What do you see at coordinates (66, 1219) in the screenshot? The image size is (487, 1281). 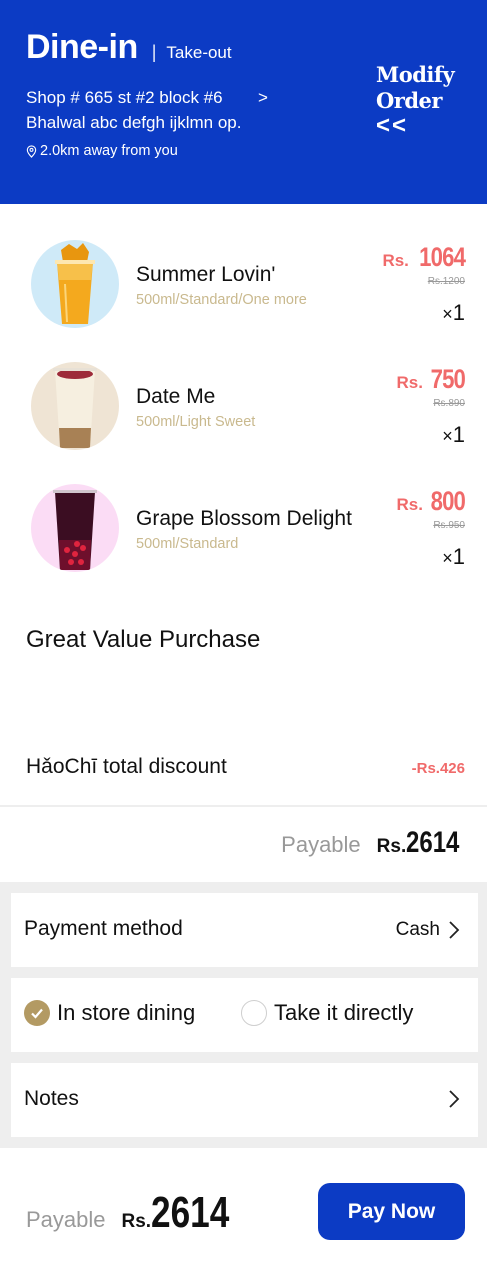 I see `footer-payable-label: Payable` at bounding box center [66, 1219].